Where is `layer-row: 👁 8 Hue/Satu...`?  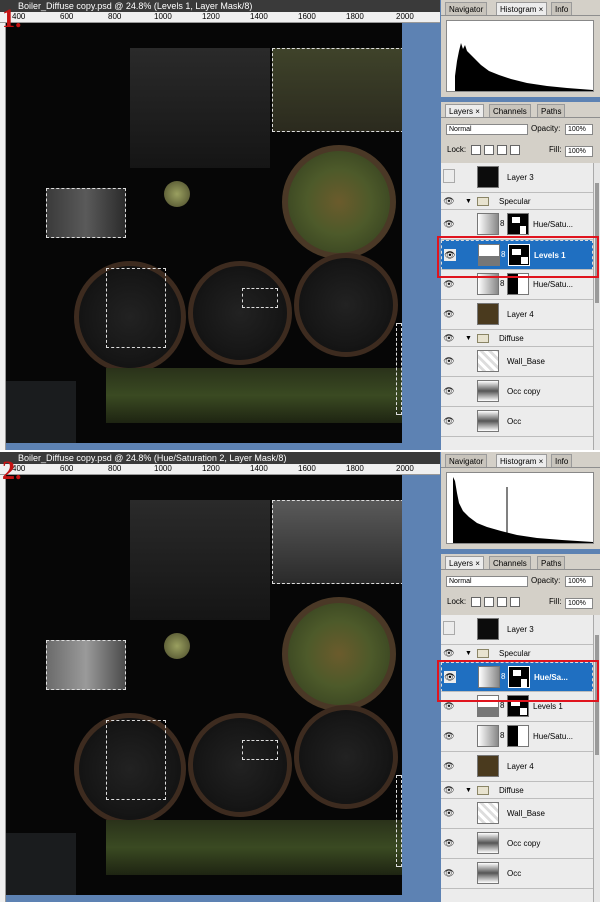 layer-row: 👁 8 Hue/Satu... is located at coordinates (517, 737).